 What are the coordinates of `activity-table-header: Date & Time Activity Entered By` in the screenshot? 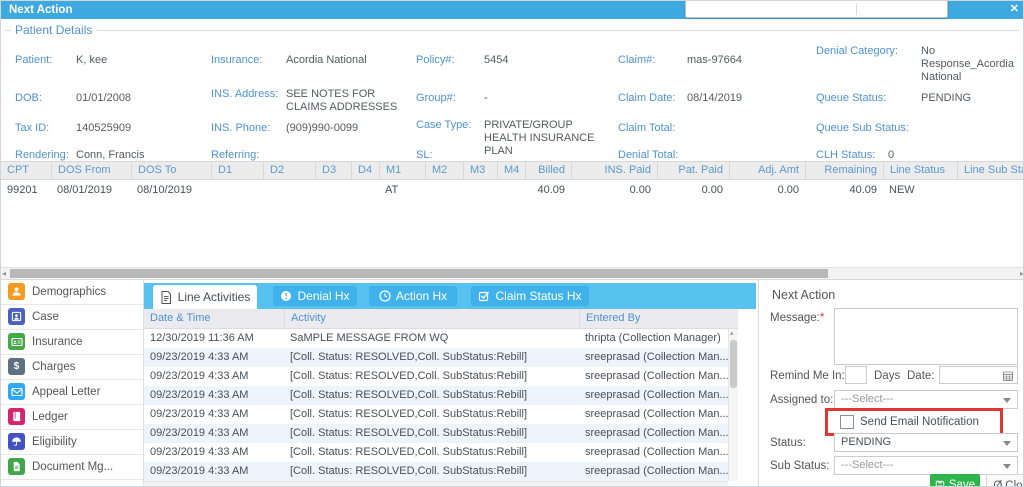 It's located at (441, 319).